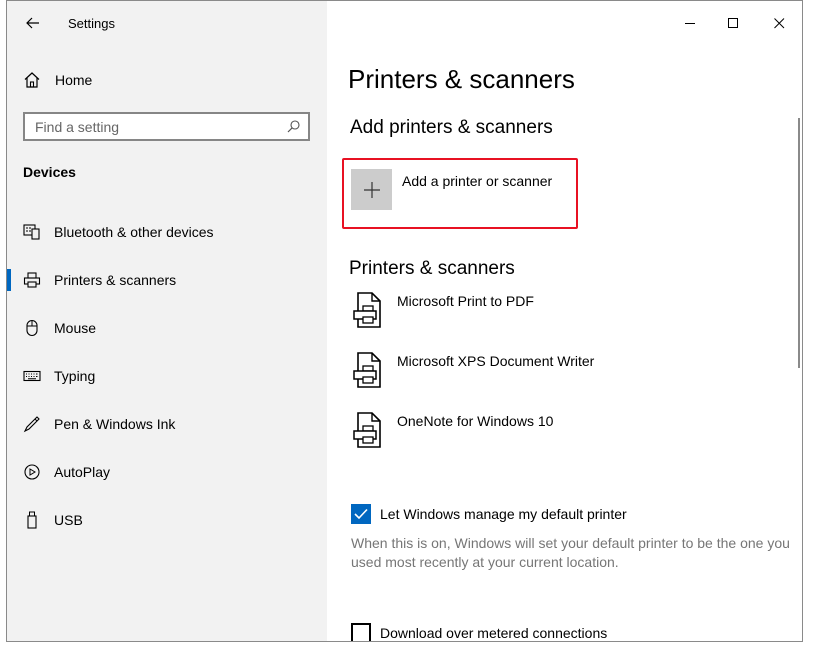  I want to click on bluetooth-devices-icon, so click(32, 232).